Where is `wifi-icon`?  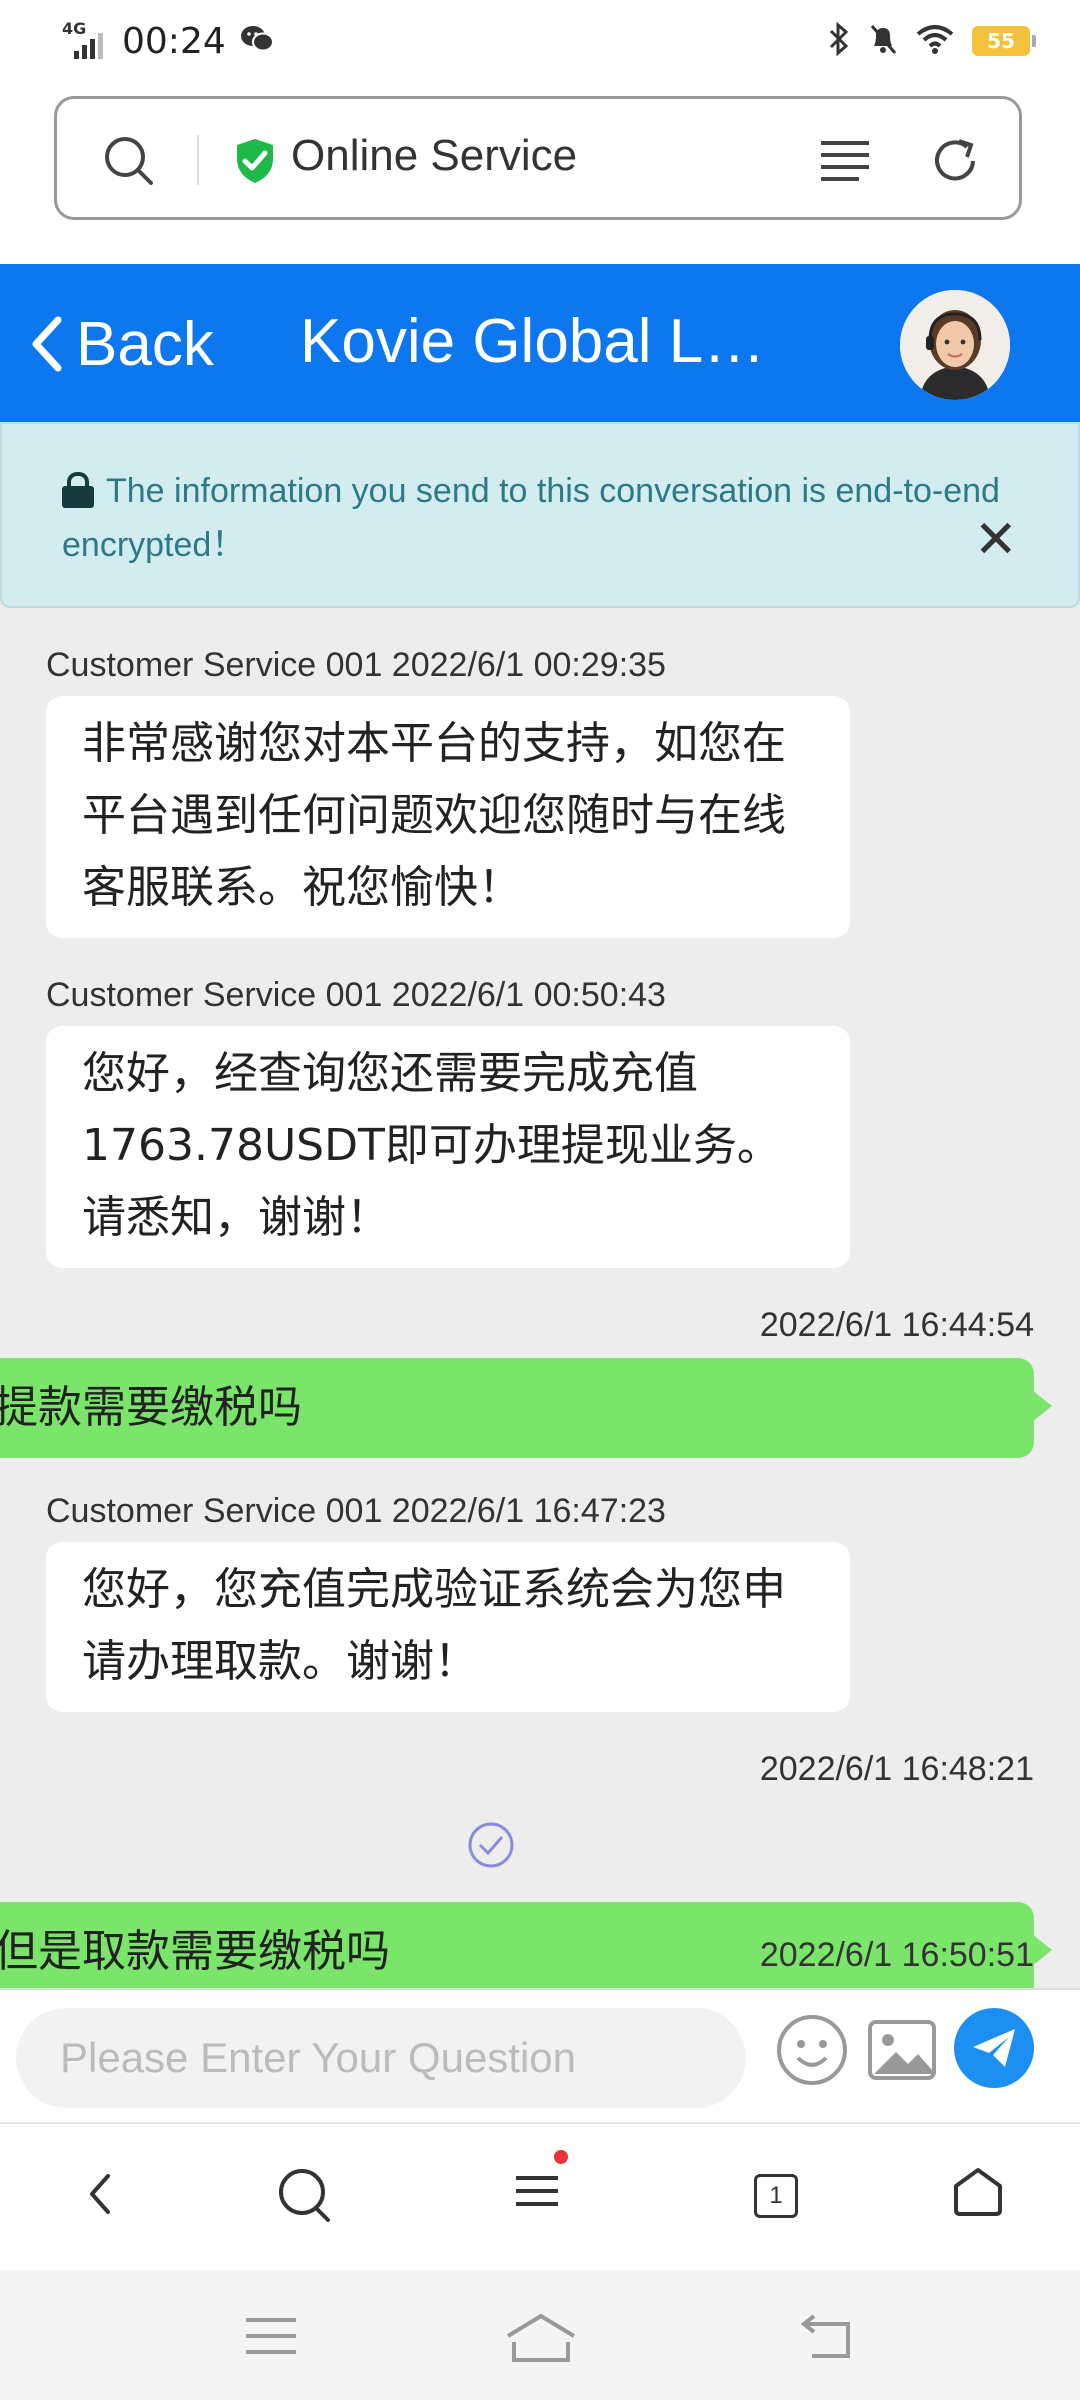 wifi-icon is located at coordinates (935, 41).